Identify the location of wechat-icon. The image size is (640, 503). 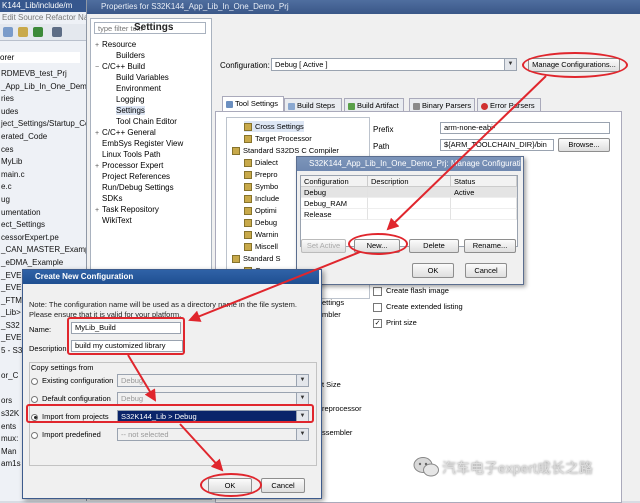
(426, 467).